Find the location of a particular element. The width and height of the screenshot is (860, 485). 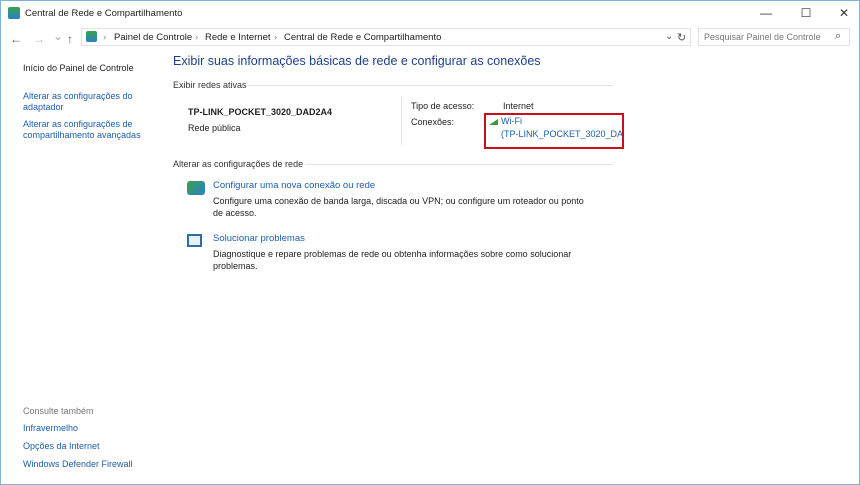

forward-icon: → is located at coordinates (39, 39).